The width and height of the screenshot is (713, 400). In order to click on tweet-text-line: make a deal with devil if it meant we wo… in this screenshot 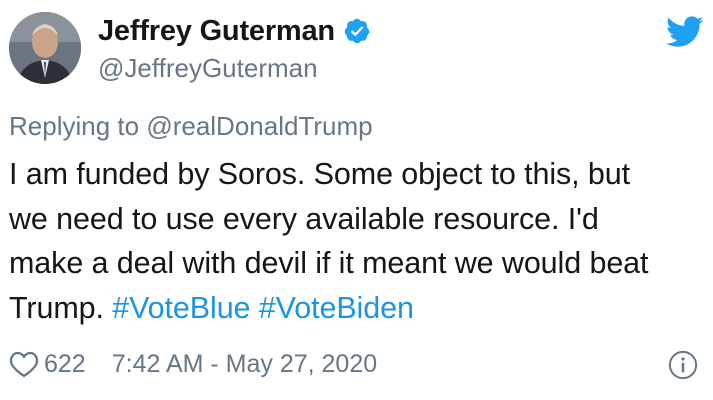, I will do `click(329, 263)`.